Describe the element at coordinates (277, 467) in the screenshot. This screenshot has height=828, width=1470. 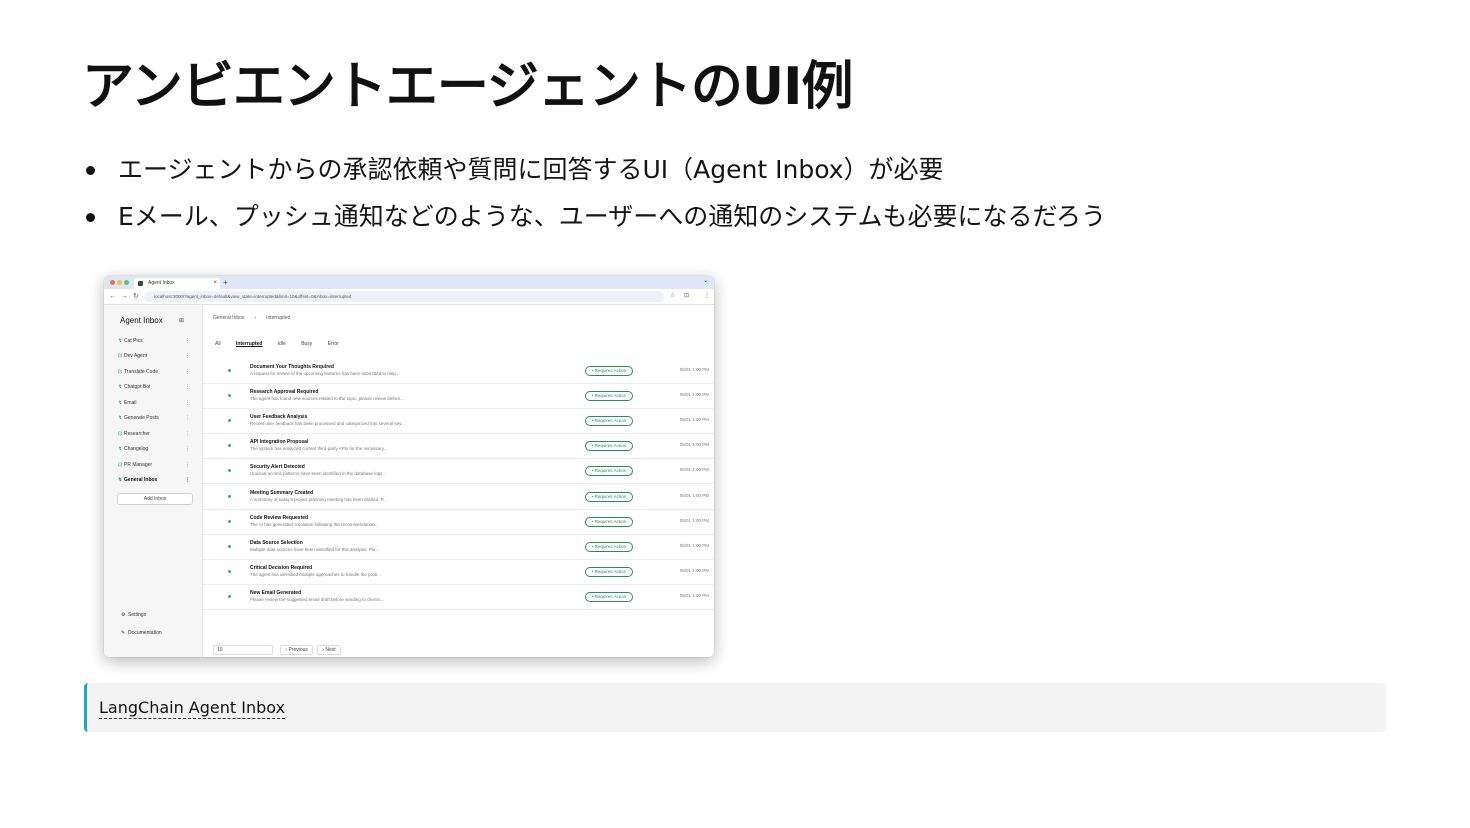
I see `row-title: Security Alert Detected` at that location.